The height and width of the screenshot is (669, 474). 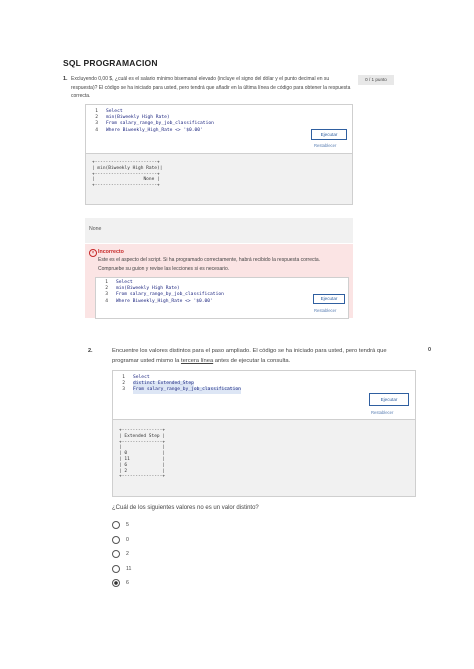 What do you see at coordinates (129, 568) in the screenshot?
I see `choice-label: 11` at bounding box center [129, 568].